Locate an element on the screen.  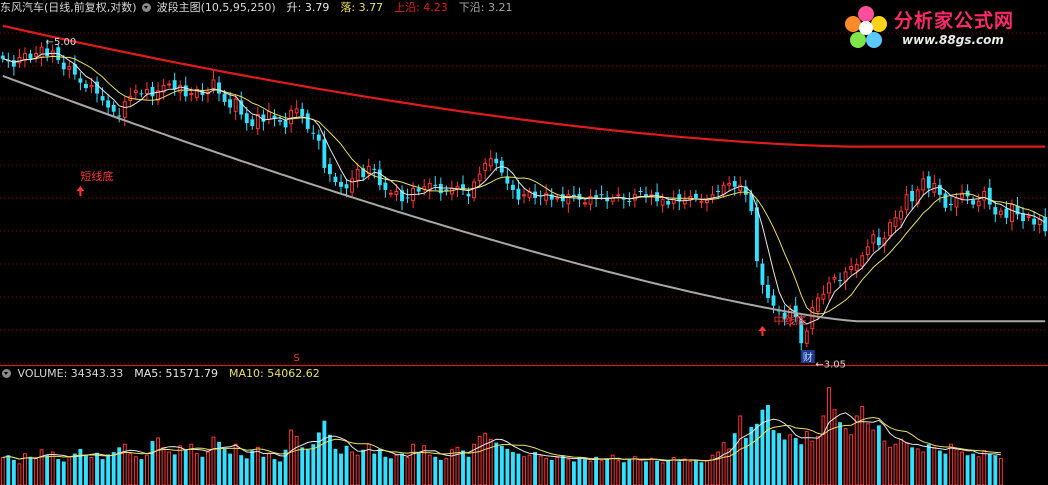
indicator-dropdown-icon is located at coordinates (147, 7).